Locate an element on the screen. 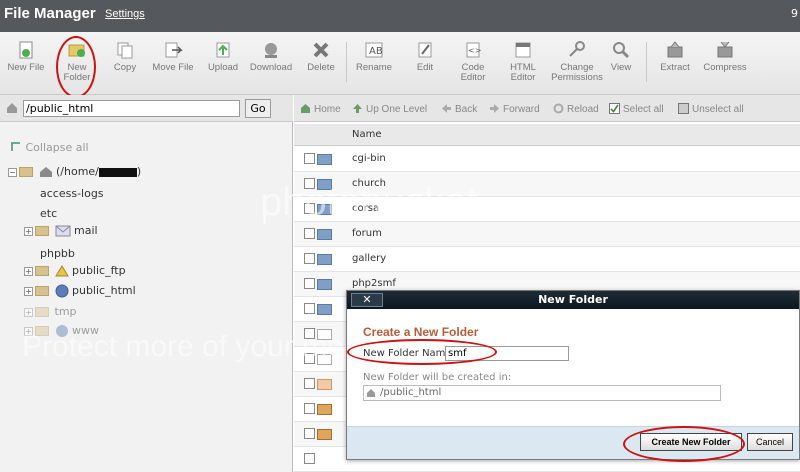 The height and width of the screenshot is (472, 800). rename-button: AB Rename is located at coordinates (374, 56).